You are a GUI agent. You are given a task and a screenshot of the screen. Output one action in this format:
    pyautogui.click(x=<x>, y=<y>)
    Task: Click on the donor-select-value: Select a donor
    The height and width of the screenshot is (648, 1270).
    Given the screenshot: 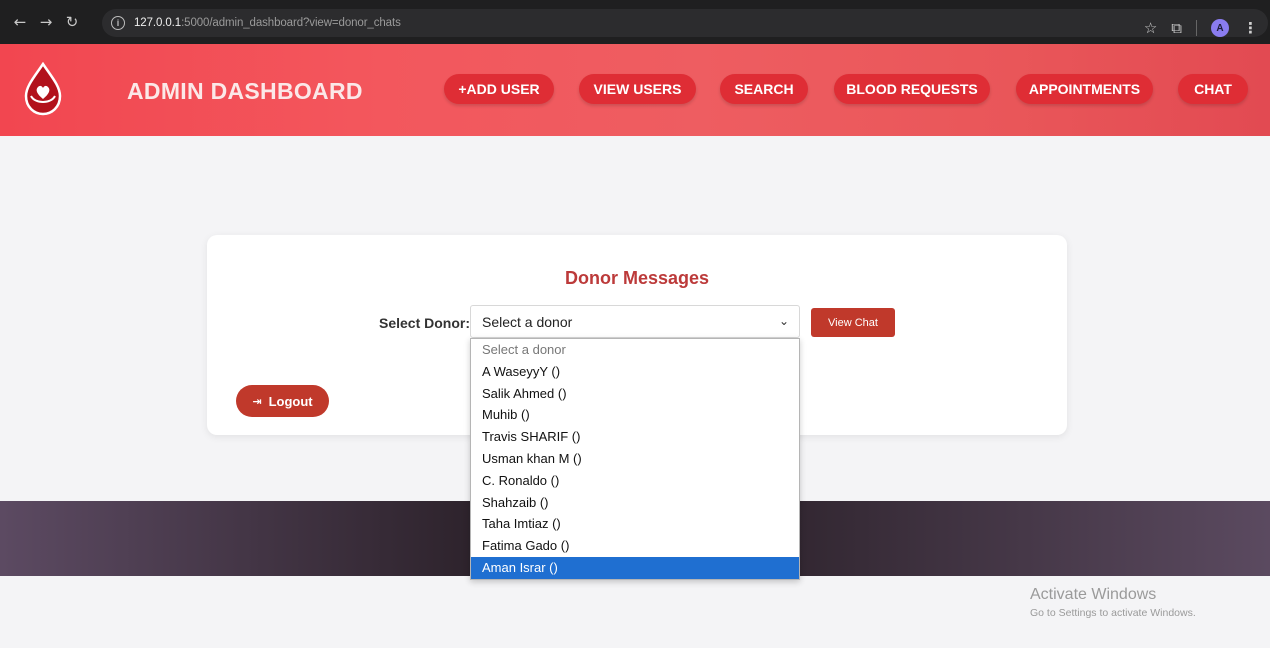 What is the action you would take?
    pyautogui.click(x=527, y=321)
    